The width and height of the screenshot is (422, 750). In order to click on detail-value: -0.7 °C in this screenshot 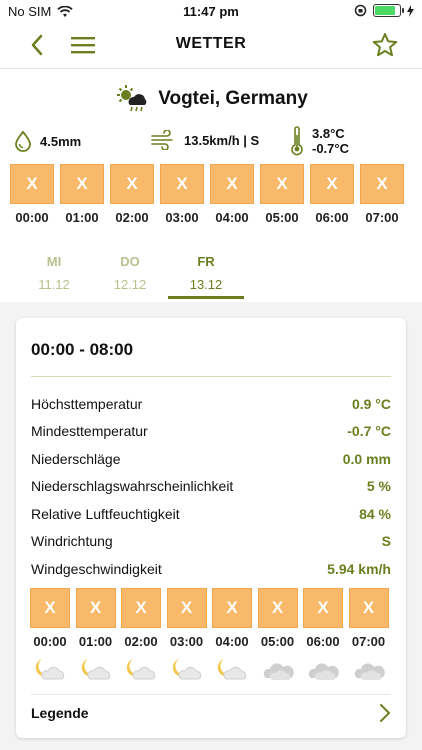, I will do `click(369, 431)`.